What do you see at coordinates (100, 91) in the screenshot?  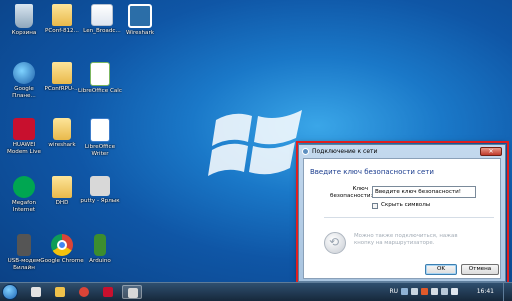 I see `desktop-icon-label: LibreOffice Calc` at bounding box center [100, 91].